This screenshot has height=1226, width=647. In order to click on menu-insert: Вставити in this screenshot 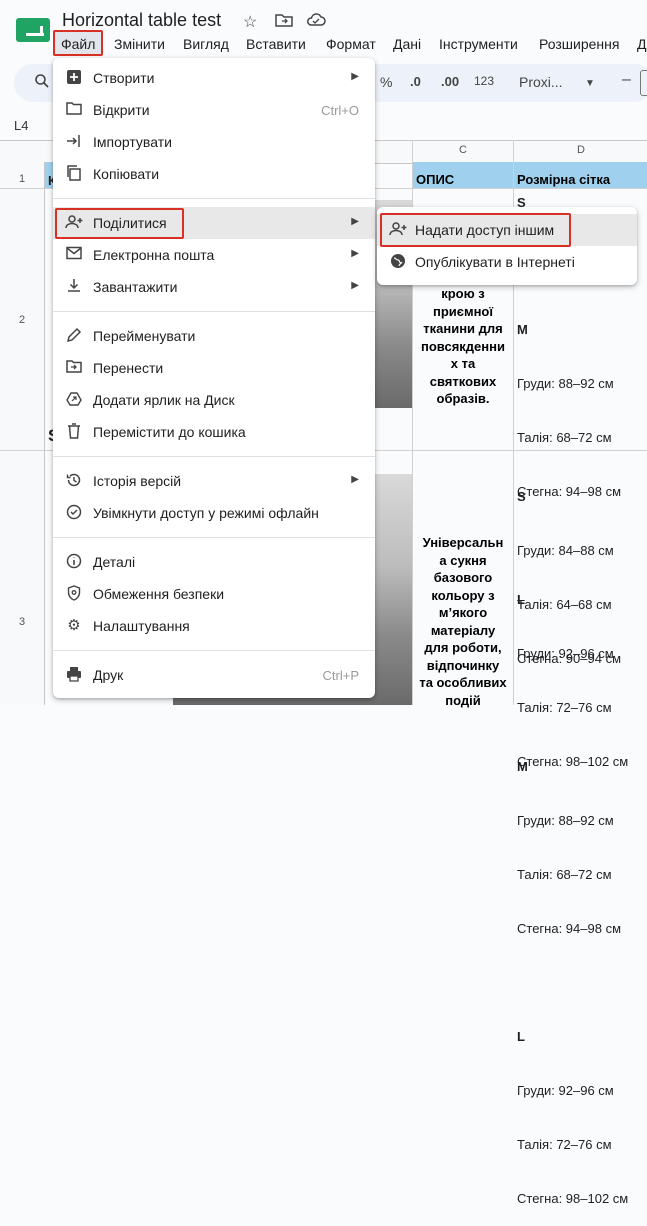, I will do `click(276, 44)`.